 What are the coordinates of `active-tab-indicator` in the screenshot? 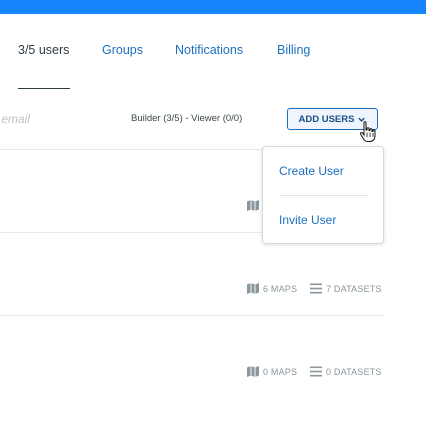 It's located at (44, 88).